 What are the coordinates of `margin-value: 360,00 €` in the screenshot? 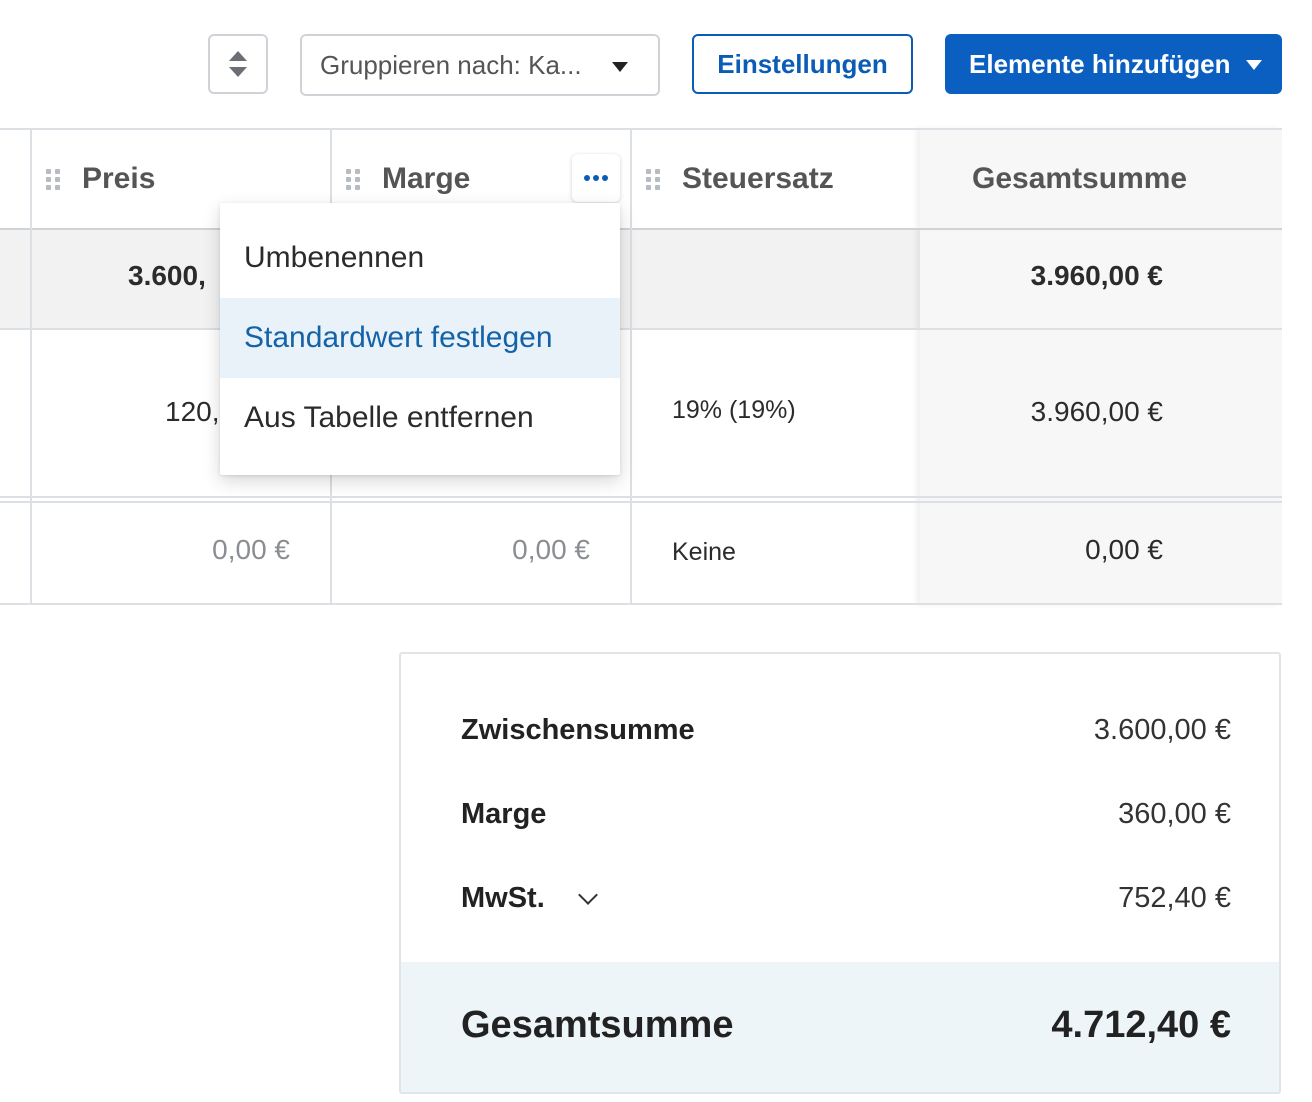 It's located at (1174, 814).